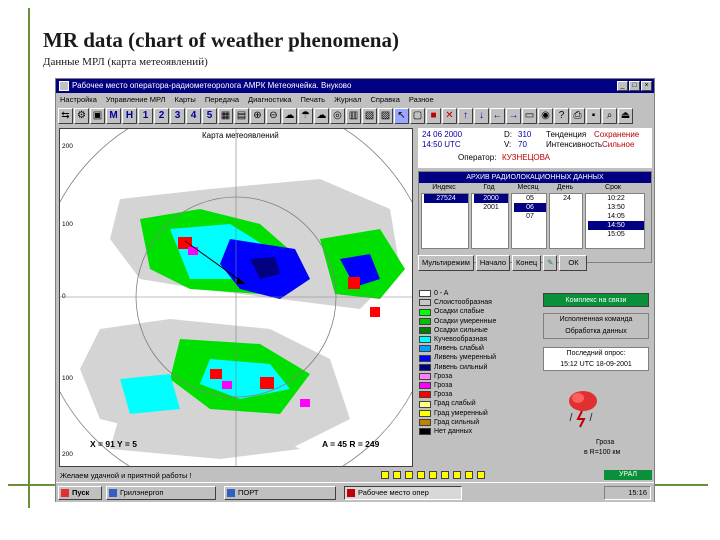 The width and height of the screenshot is (720, 540). What do you see at coordinates (225, 116) in the screenshot?
I see `tool-grid-icon: ▦` at bounding box center [225, 116].